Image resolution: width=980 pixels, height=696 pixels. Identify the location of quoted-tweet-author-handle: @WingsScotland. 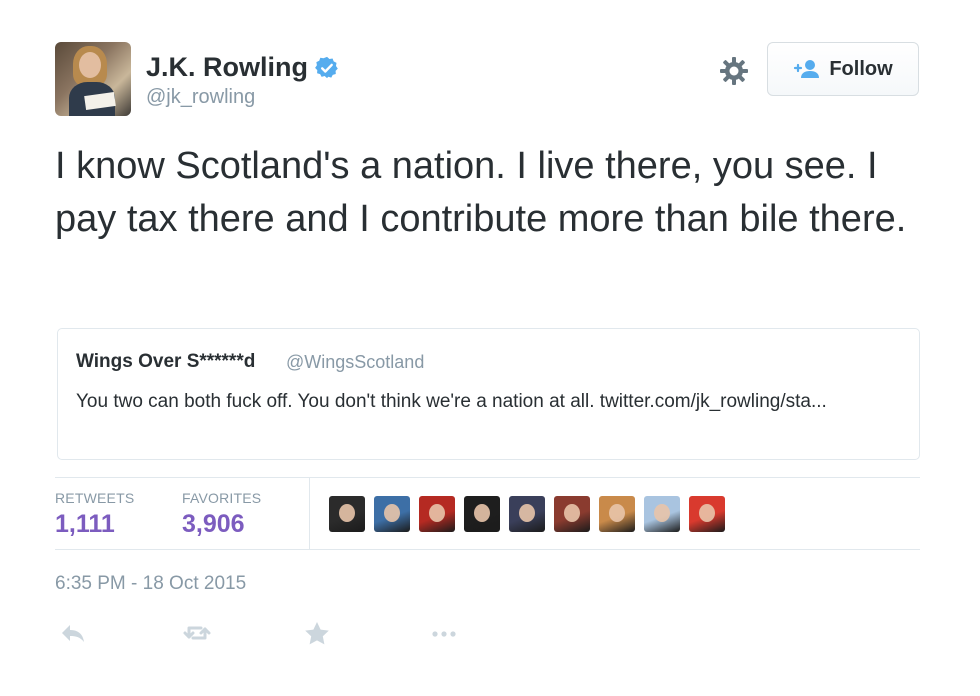
(355, 362).